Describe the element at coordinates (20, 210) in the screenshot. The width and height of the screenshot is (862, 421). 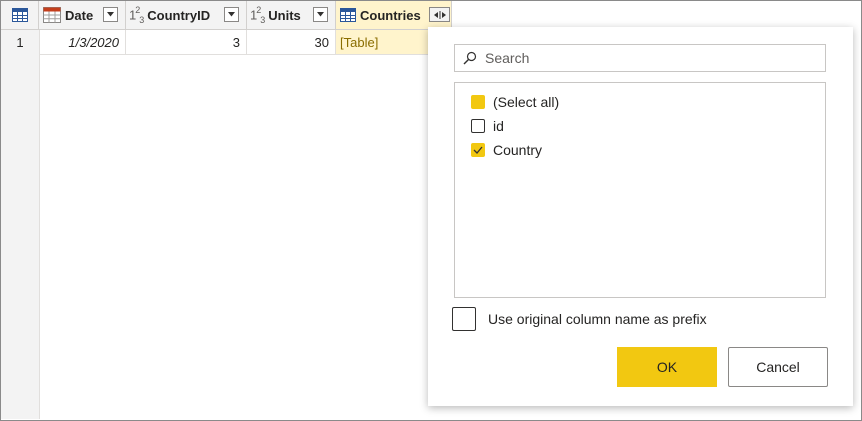
I see `row-number-gutter` at that location.